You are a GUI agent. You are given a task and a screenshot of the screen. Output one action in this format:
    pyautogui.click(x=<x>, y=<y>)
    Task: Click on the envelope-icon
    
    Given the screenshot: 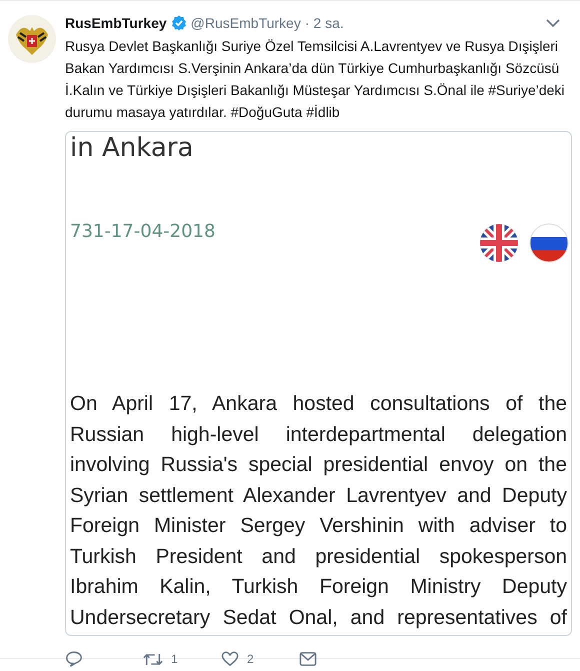 What is the action you would take?
    pyautogui.click(x=308, y=659)
    